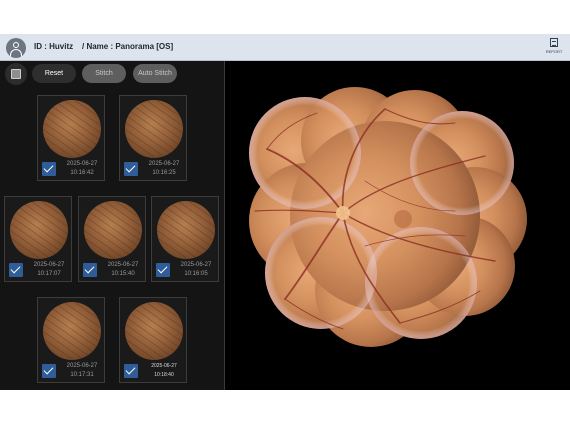 This screenshot has width=570, height=425. I want to click on thumbnail-card: 2025-06-27 10:17:07, so click(38, 239).